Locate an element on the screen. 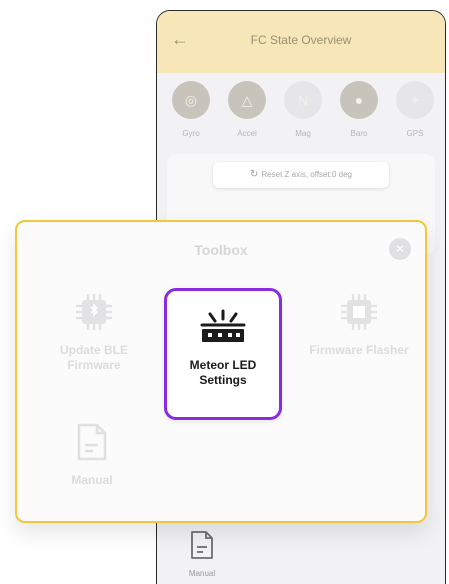 The height and width of the screenshot is (584, 449). tool-label-line: Settings is located at coordinates (223, 380).